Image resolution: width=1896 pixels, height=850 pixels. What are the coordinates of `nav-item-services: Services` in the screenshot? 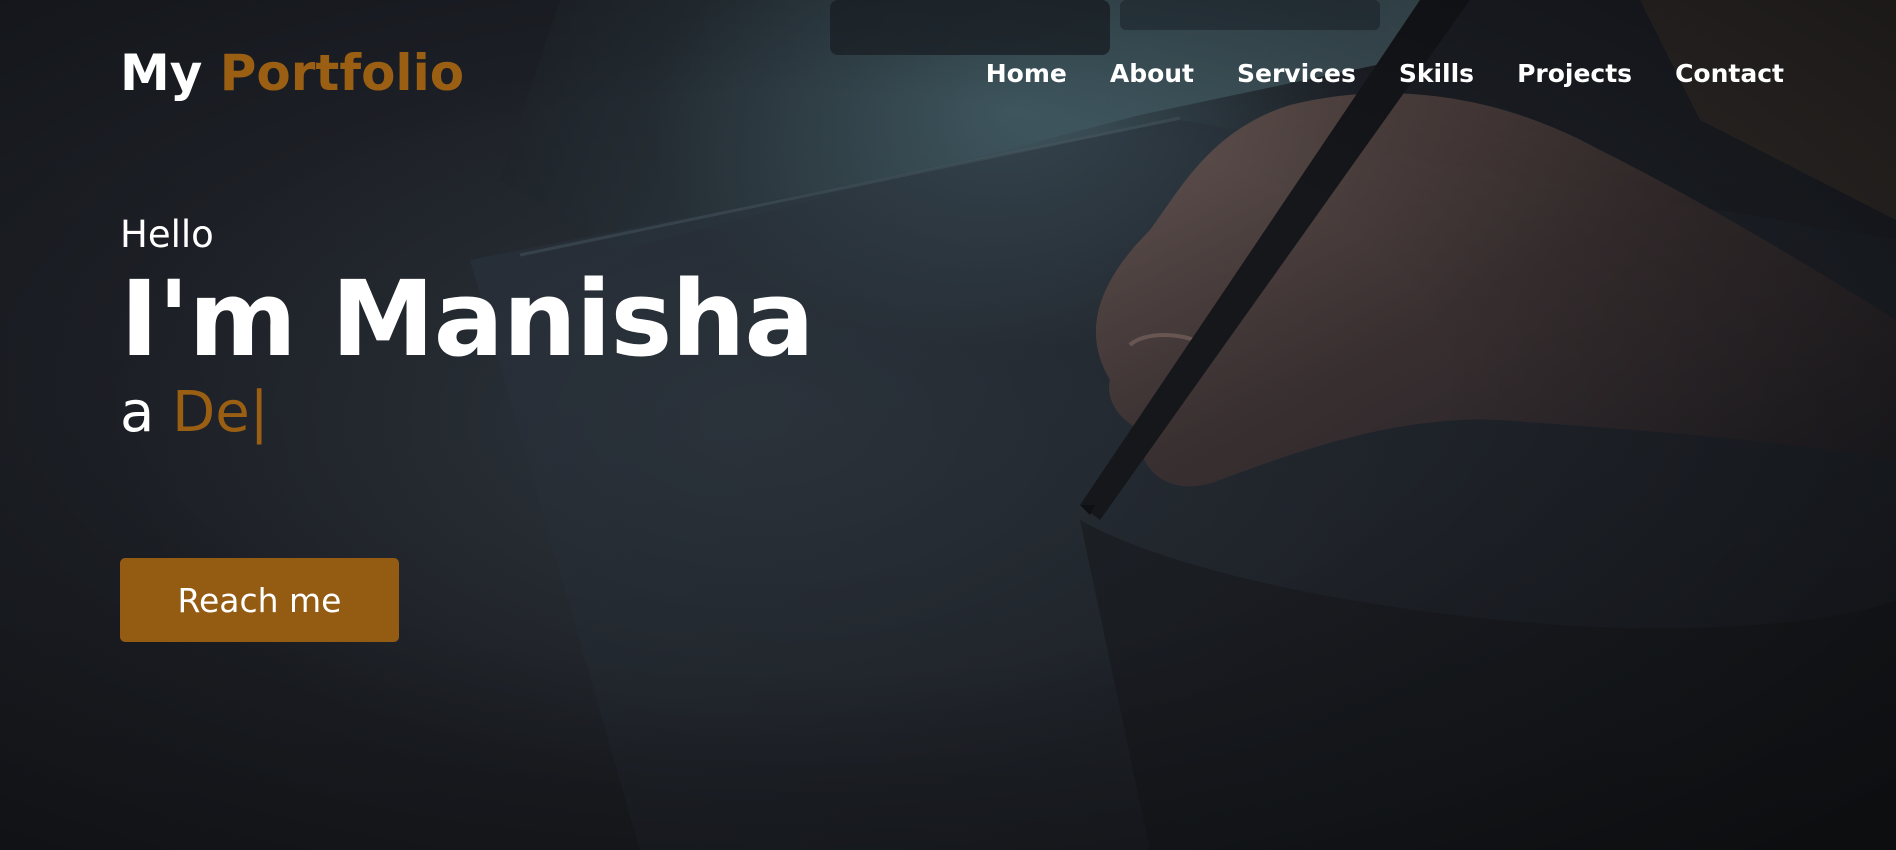 It's located at (1296, 73).